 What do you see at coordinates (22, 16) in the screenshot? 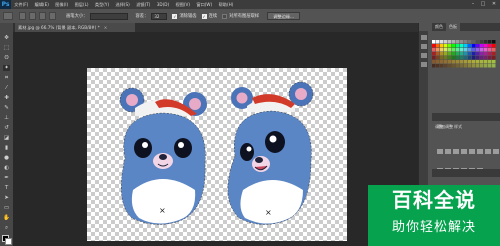
I see `new-selection-icon` at bounding box center [22, 16].